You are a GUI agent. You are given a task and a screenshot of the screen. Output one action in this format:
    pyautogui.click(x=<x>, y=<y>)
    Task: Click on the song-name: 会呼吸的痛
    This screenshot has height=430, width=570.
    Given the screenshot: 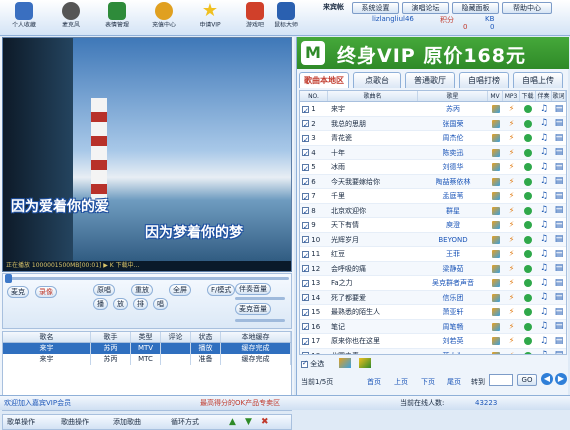 What is the action you would take?
    pyautogui.click(x=373, y=269)
    